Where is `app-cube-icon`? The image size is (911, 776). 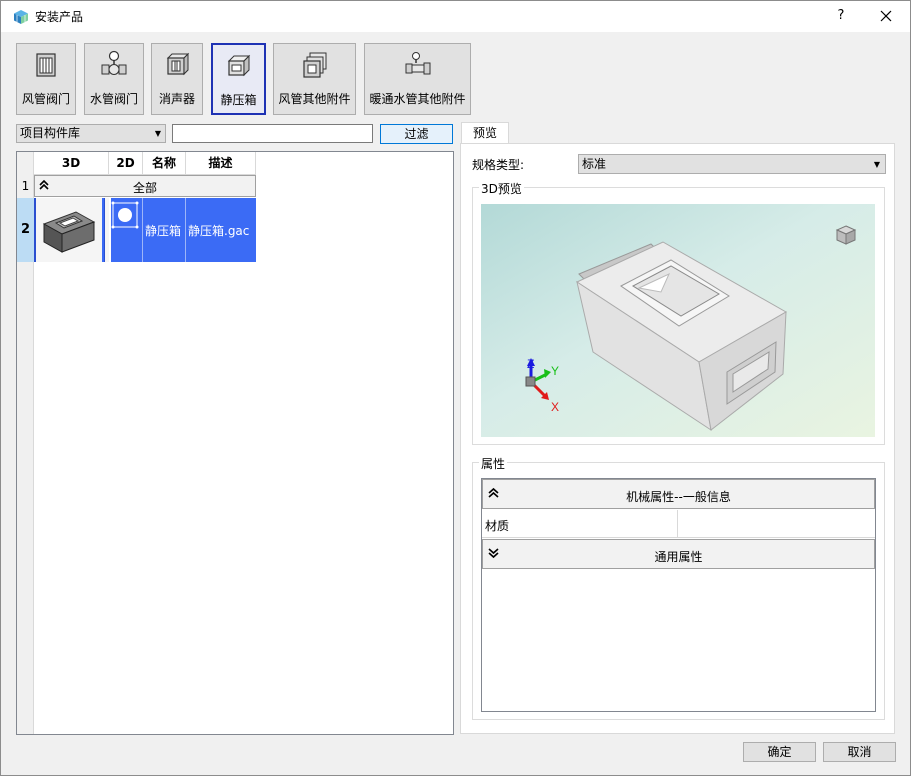
app-cube-icon is located at coordinates (21, 17).